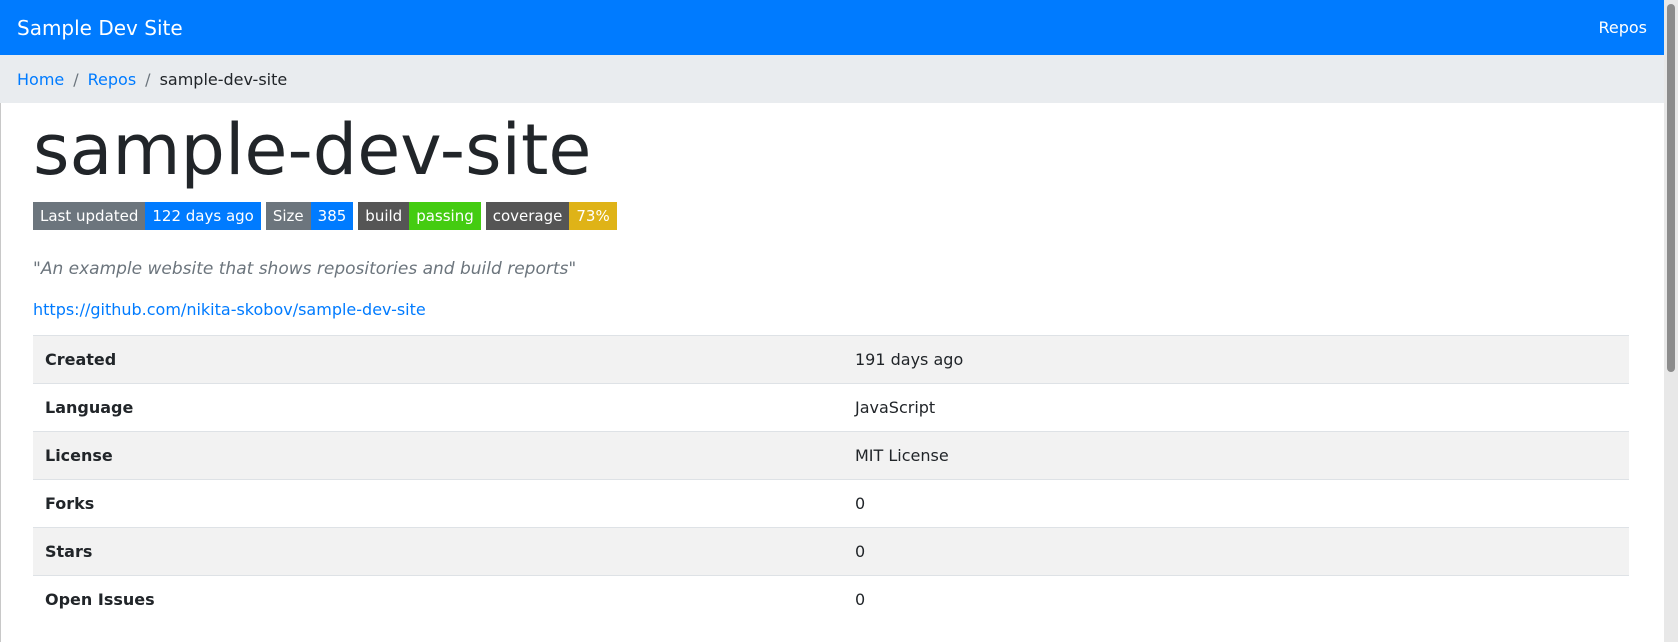 This screenshot has width=1678, height=642. Describe the element at coordinates (438, 407) in the screenshot. I see `row-key: Language` at that location.